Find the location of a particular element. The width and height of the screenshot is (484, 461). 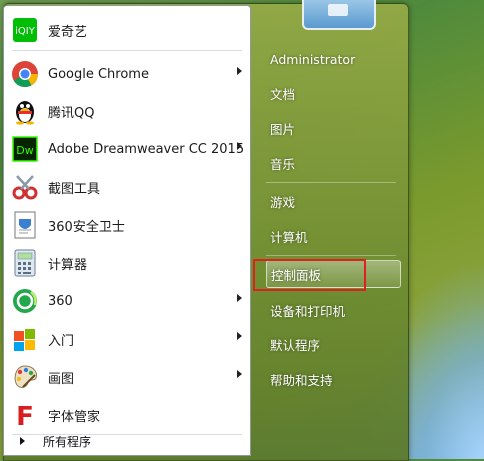

expand-arrow-icon is located at coordinates (22, 441).